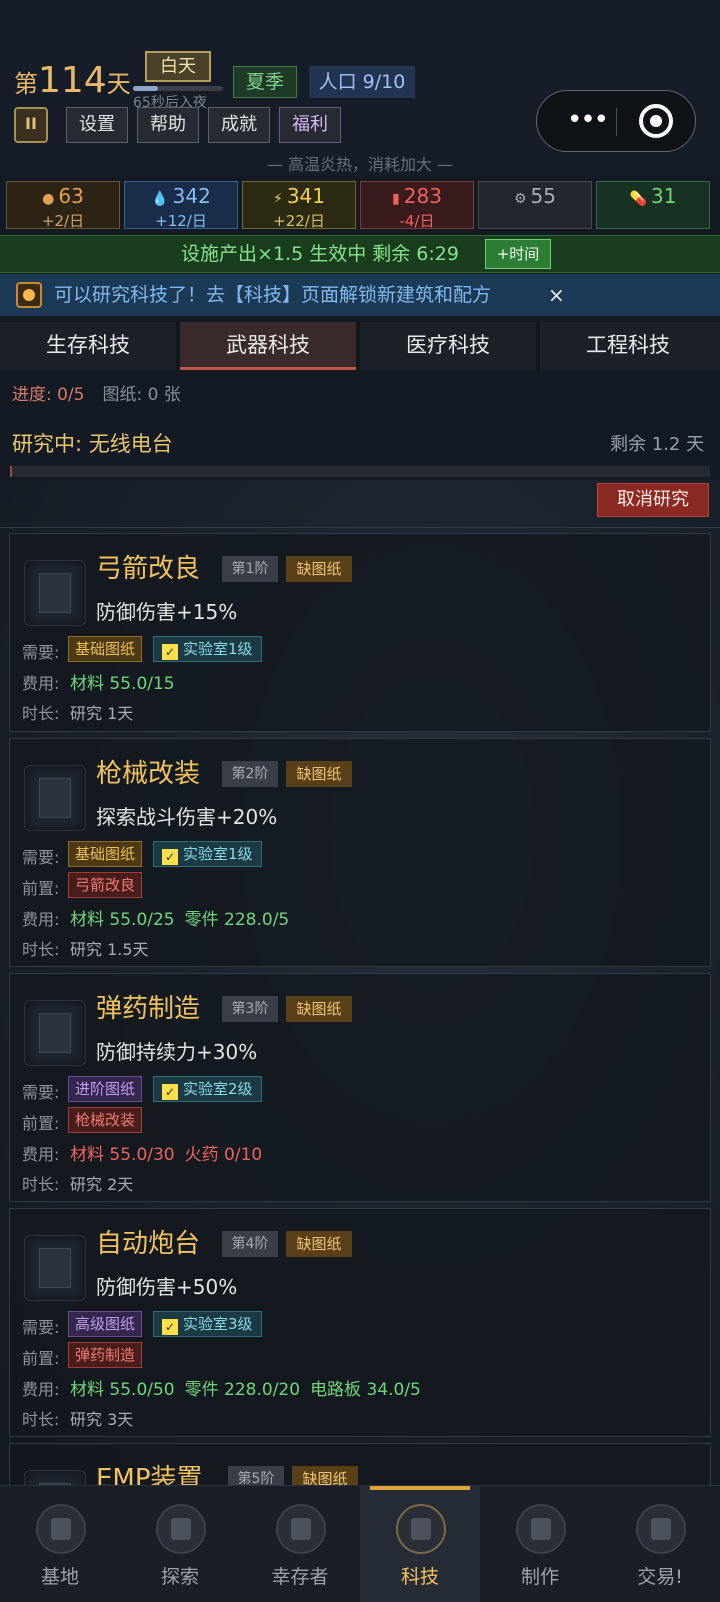 The height and width of the screenshot is (1602, 720). Describe the element at coordinates (41, 652) in the screenshot. I see `requirement-label: 需要:` at that location.